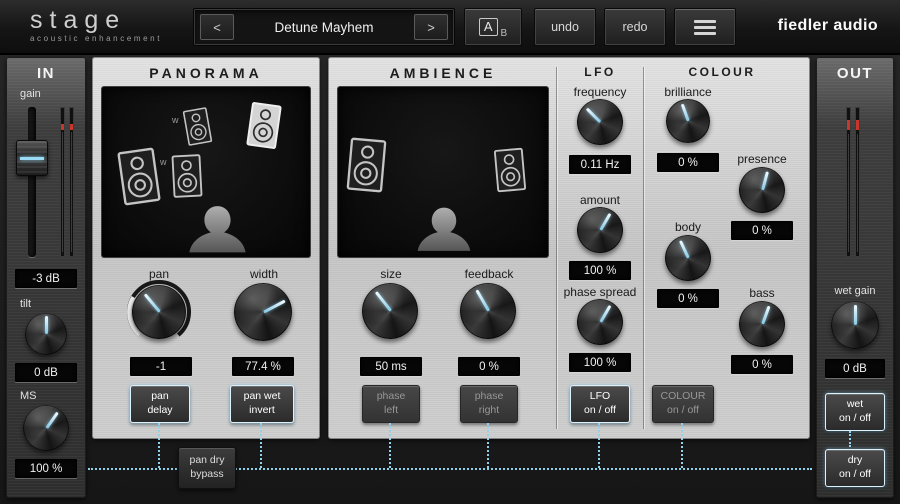 The image size is (900, 504). I want to click on presence-value: 0 %, so click(762, 230).